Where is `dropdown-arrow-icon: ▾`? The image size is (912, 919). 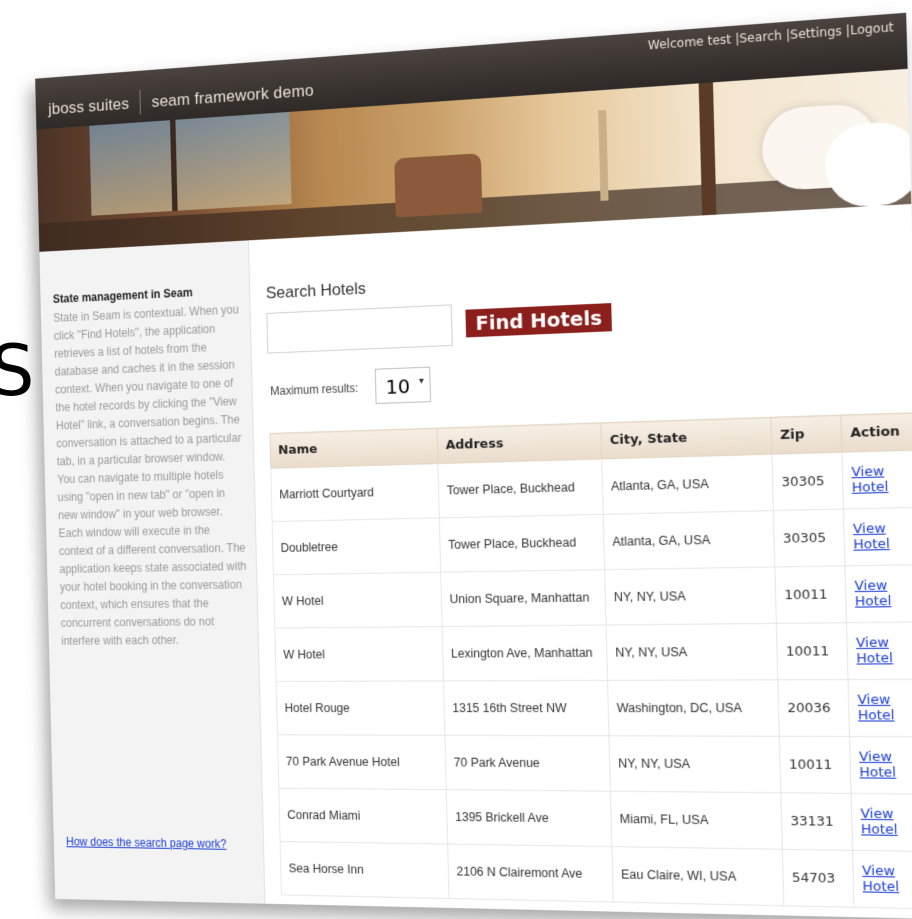 dropdown-arrow-icon: ▾ is located at coordinates (421, 381).